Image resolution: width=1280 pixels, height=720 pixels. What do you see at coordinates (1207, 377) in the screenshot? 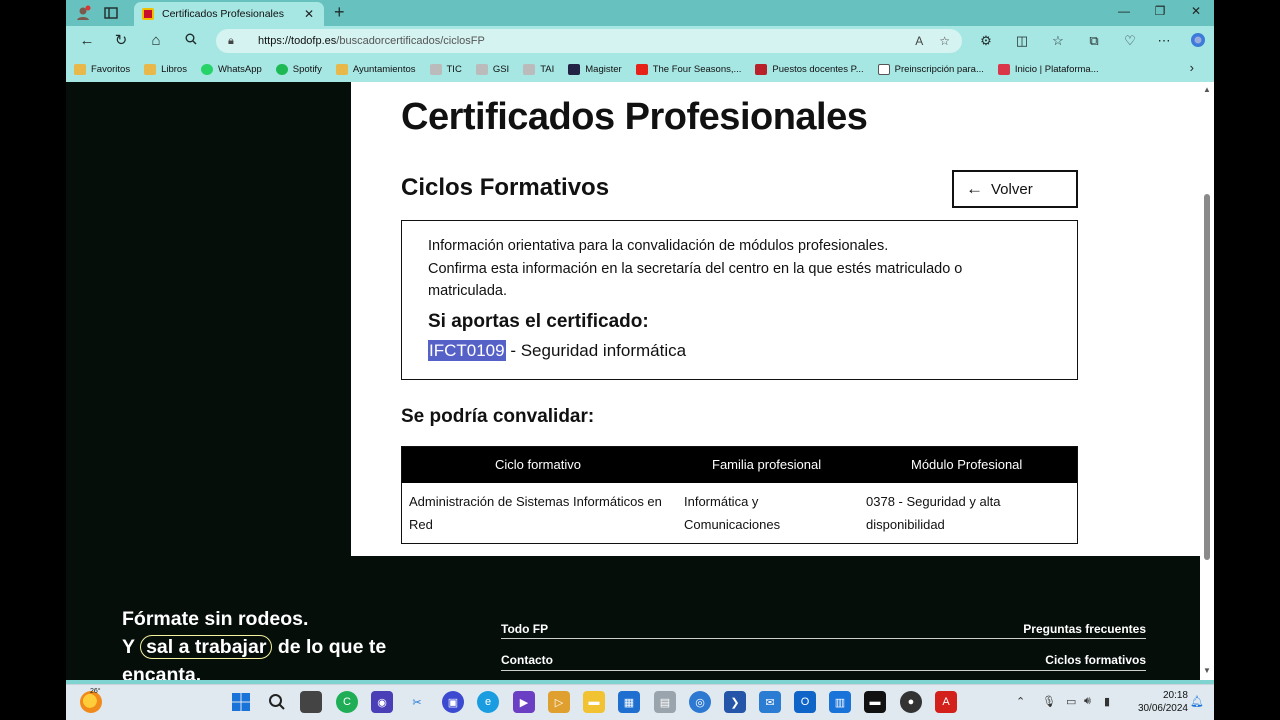
I see `scrollbar-thumb` at bounding box center [1207, 377].